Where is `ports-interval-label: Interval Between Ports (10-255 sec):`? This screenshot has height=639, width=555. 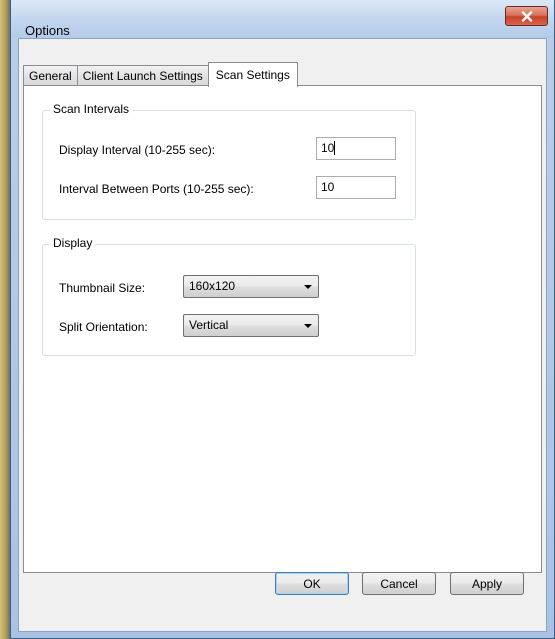 ports-interval-label: Interval Between Ports (10-255 sec): is located at coordinates (156, 189).